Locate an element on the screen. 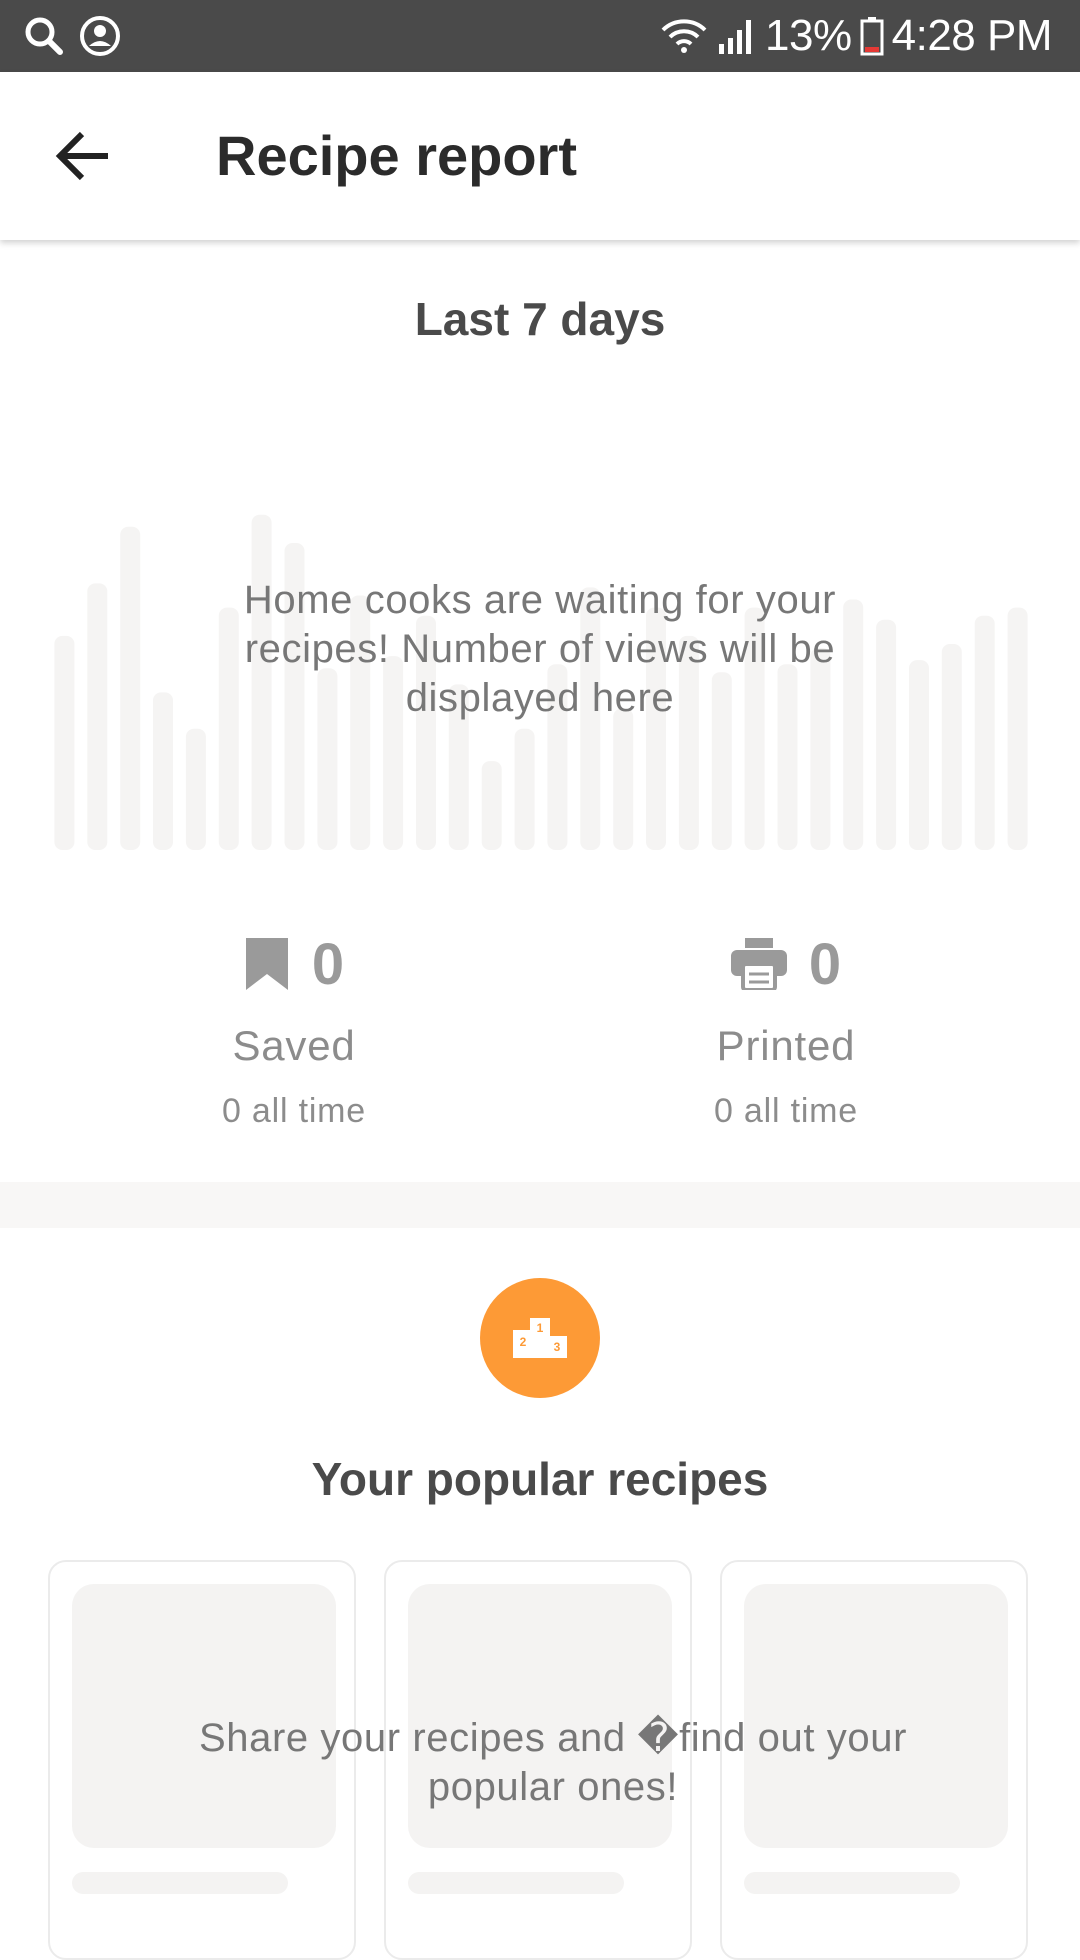 The height and width of the screenshot is (1960, 1080). bookmark-icon is located at coordinates (266, 964).